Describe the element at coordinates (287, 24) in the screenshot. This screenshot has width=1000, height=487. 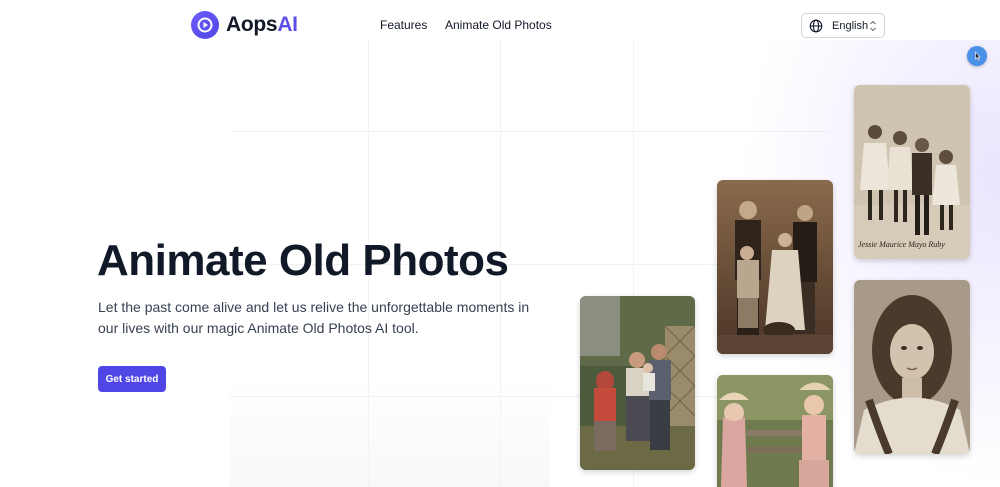
I see `brand-name-accent: AI` at that location.